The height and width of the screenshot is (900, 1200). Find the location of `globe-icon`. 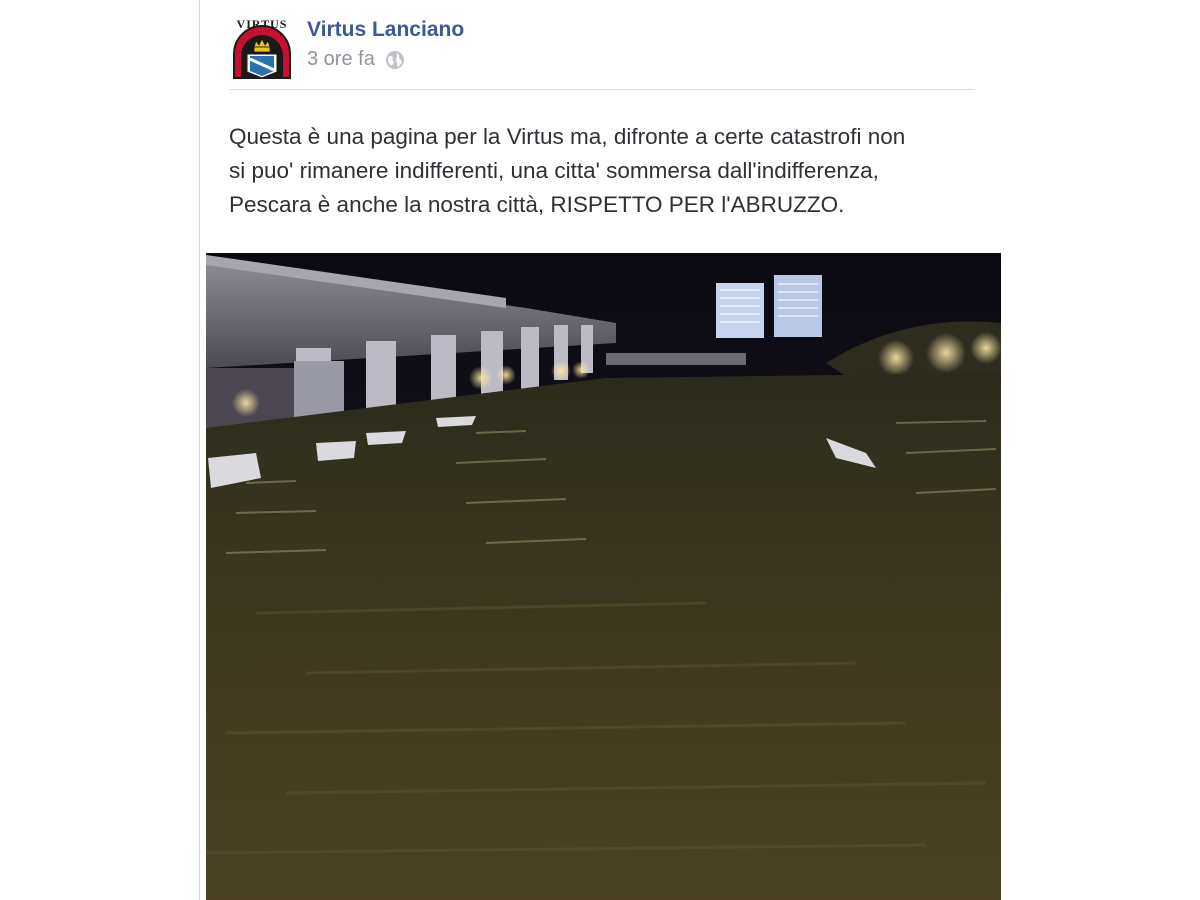

globe-icon is located at coordinates (395, 60).